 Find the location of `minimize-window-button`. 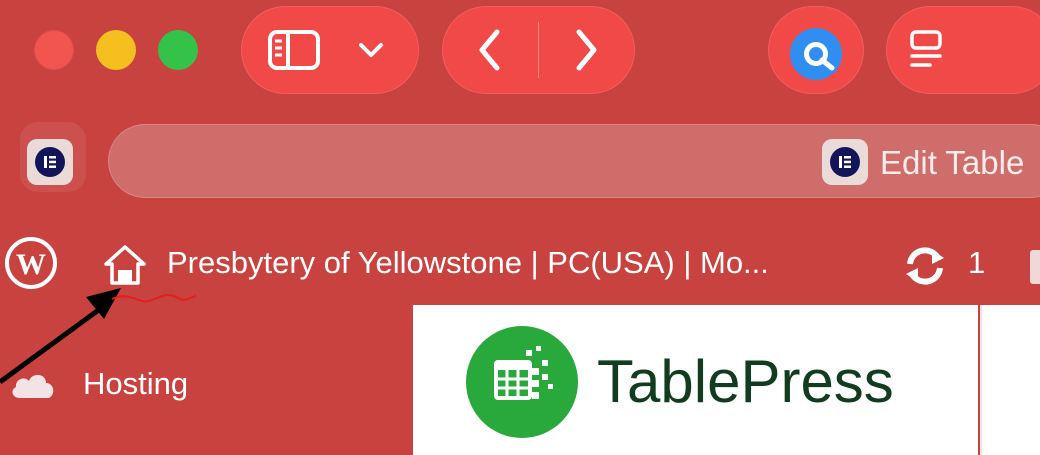

minimize-window-button is located at coordinates (116, 50).